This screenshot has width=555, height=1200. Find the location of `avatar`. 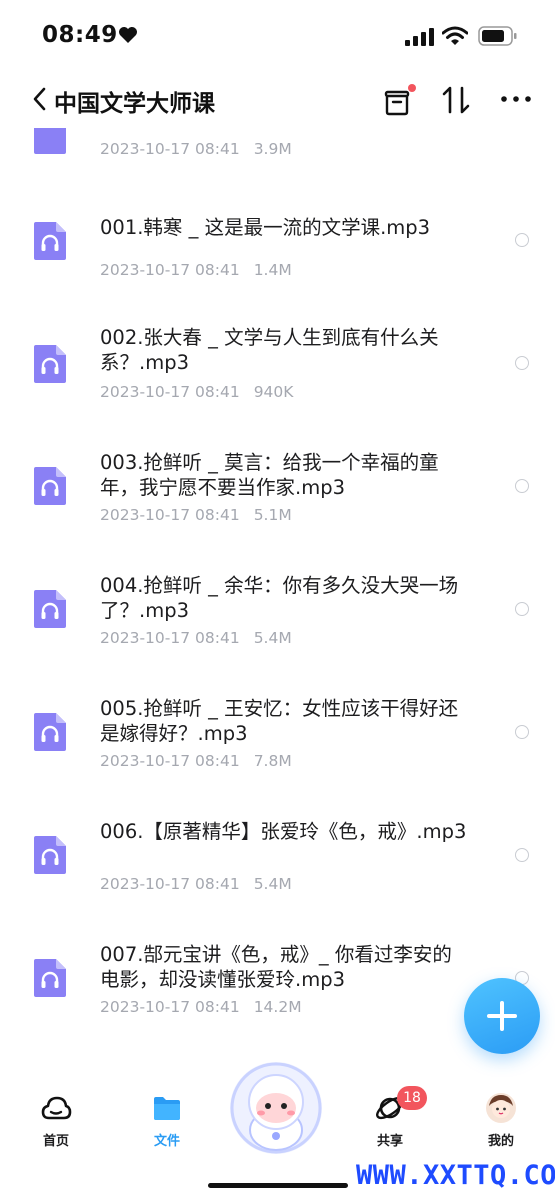

avatar is located at coordinates (501, 1108).